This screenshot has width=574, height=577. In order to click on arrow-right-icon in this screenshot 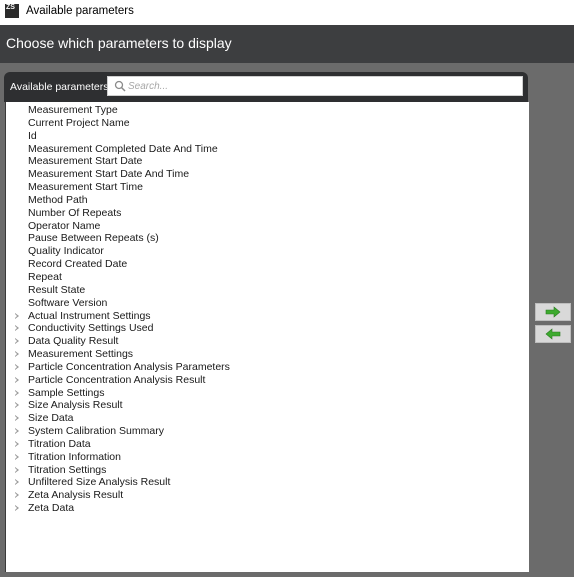, I will do `click(553, 312)`.